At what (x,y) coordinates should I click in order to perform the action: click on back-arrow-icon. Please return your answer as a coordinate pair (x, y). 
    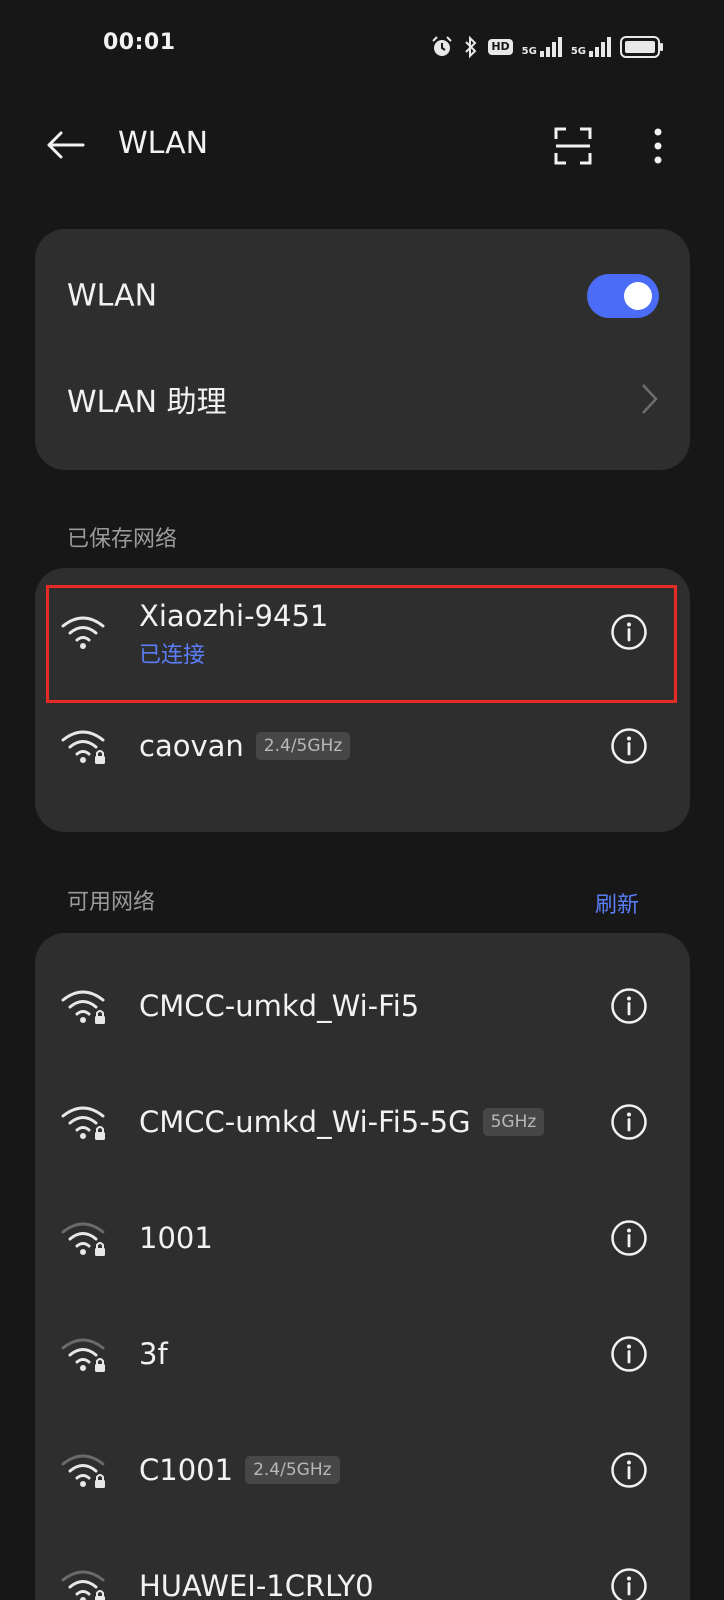
    Looking at the image, I should click on (66, 145).